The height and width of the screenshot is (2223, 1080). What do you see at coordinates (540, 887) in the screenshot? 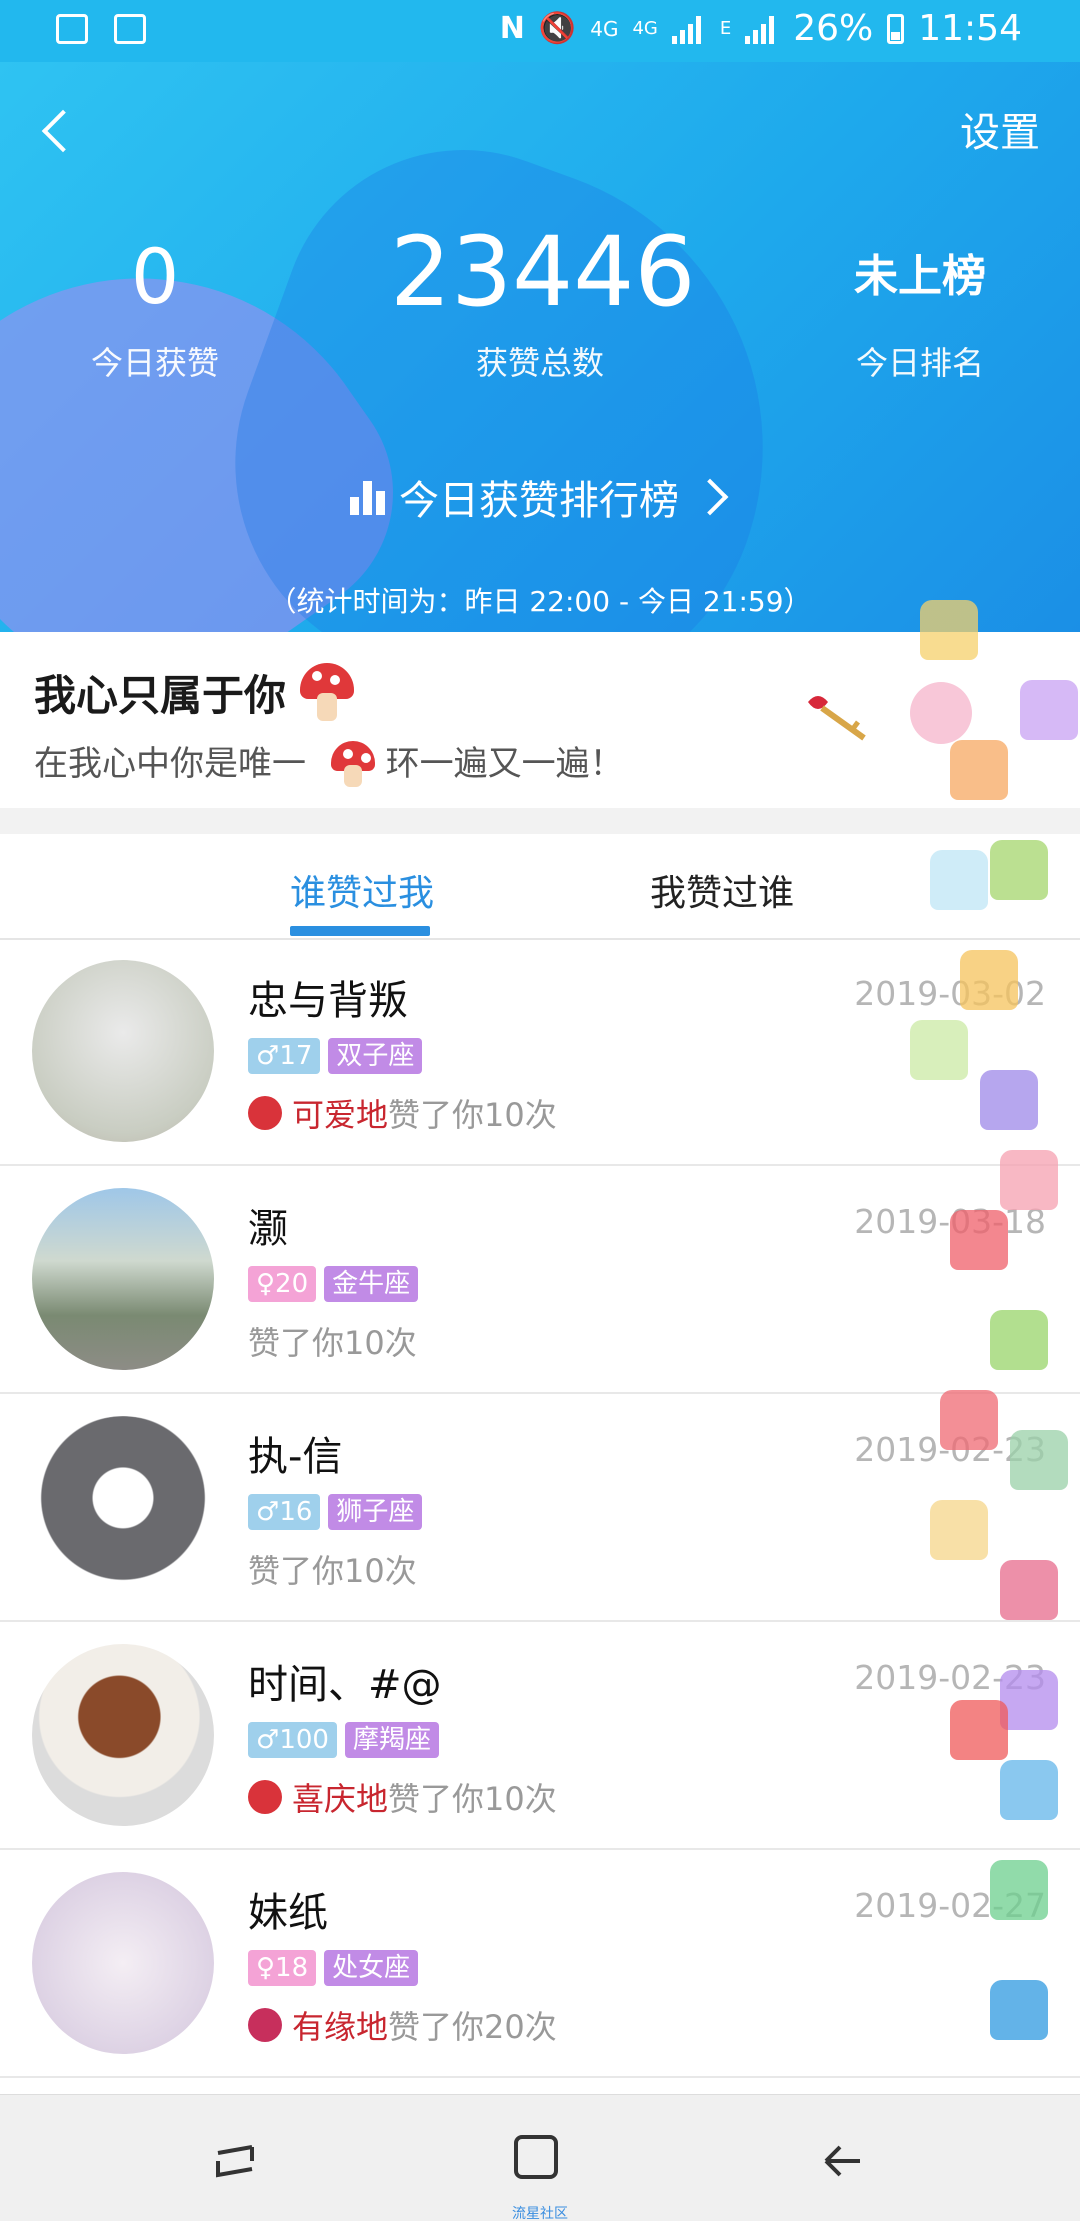
I see `tab-bar: 谁赞过我 我赞过谁` at bounding box center [540, 887].